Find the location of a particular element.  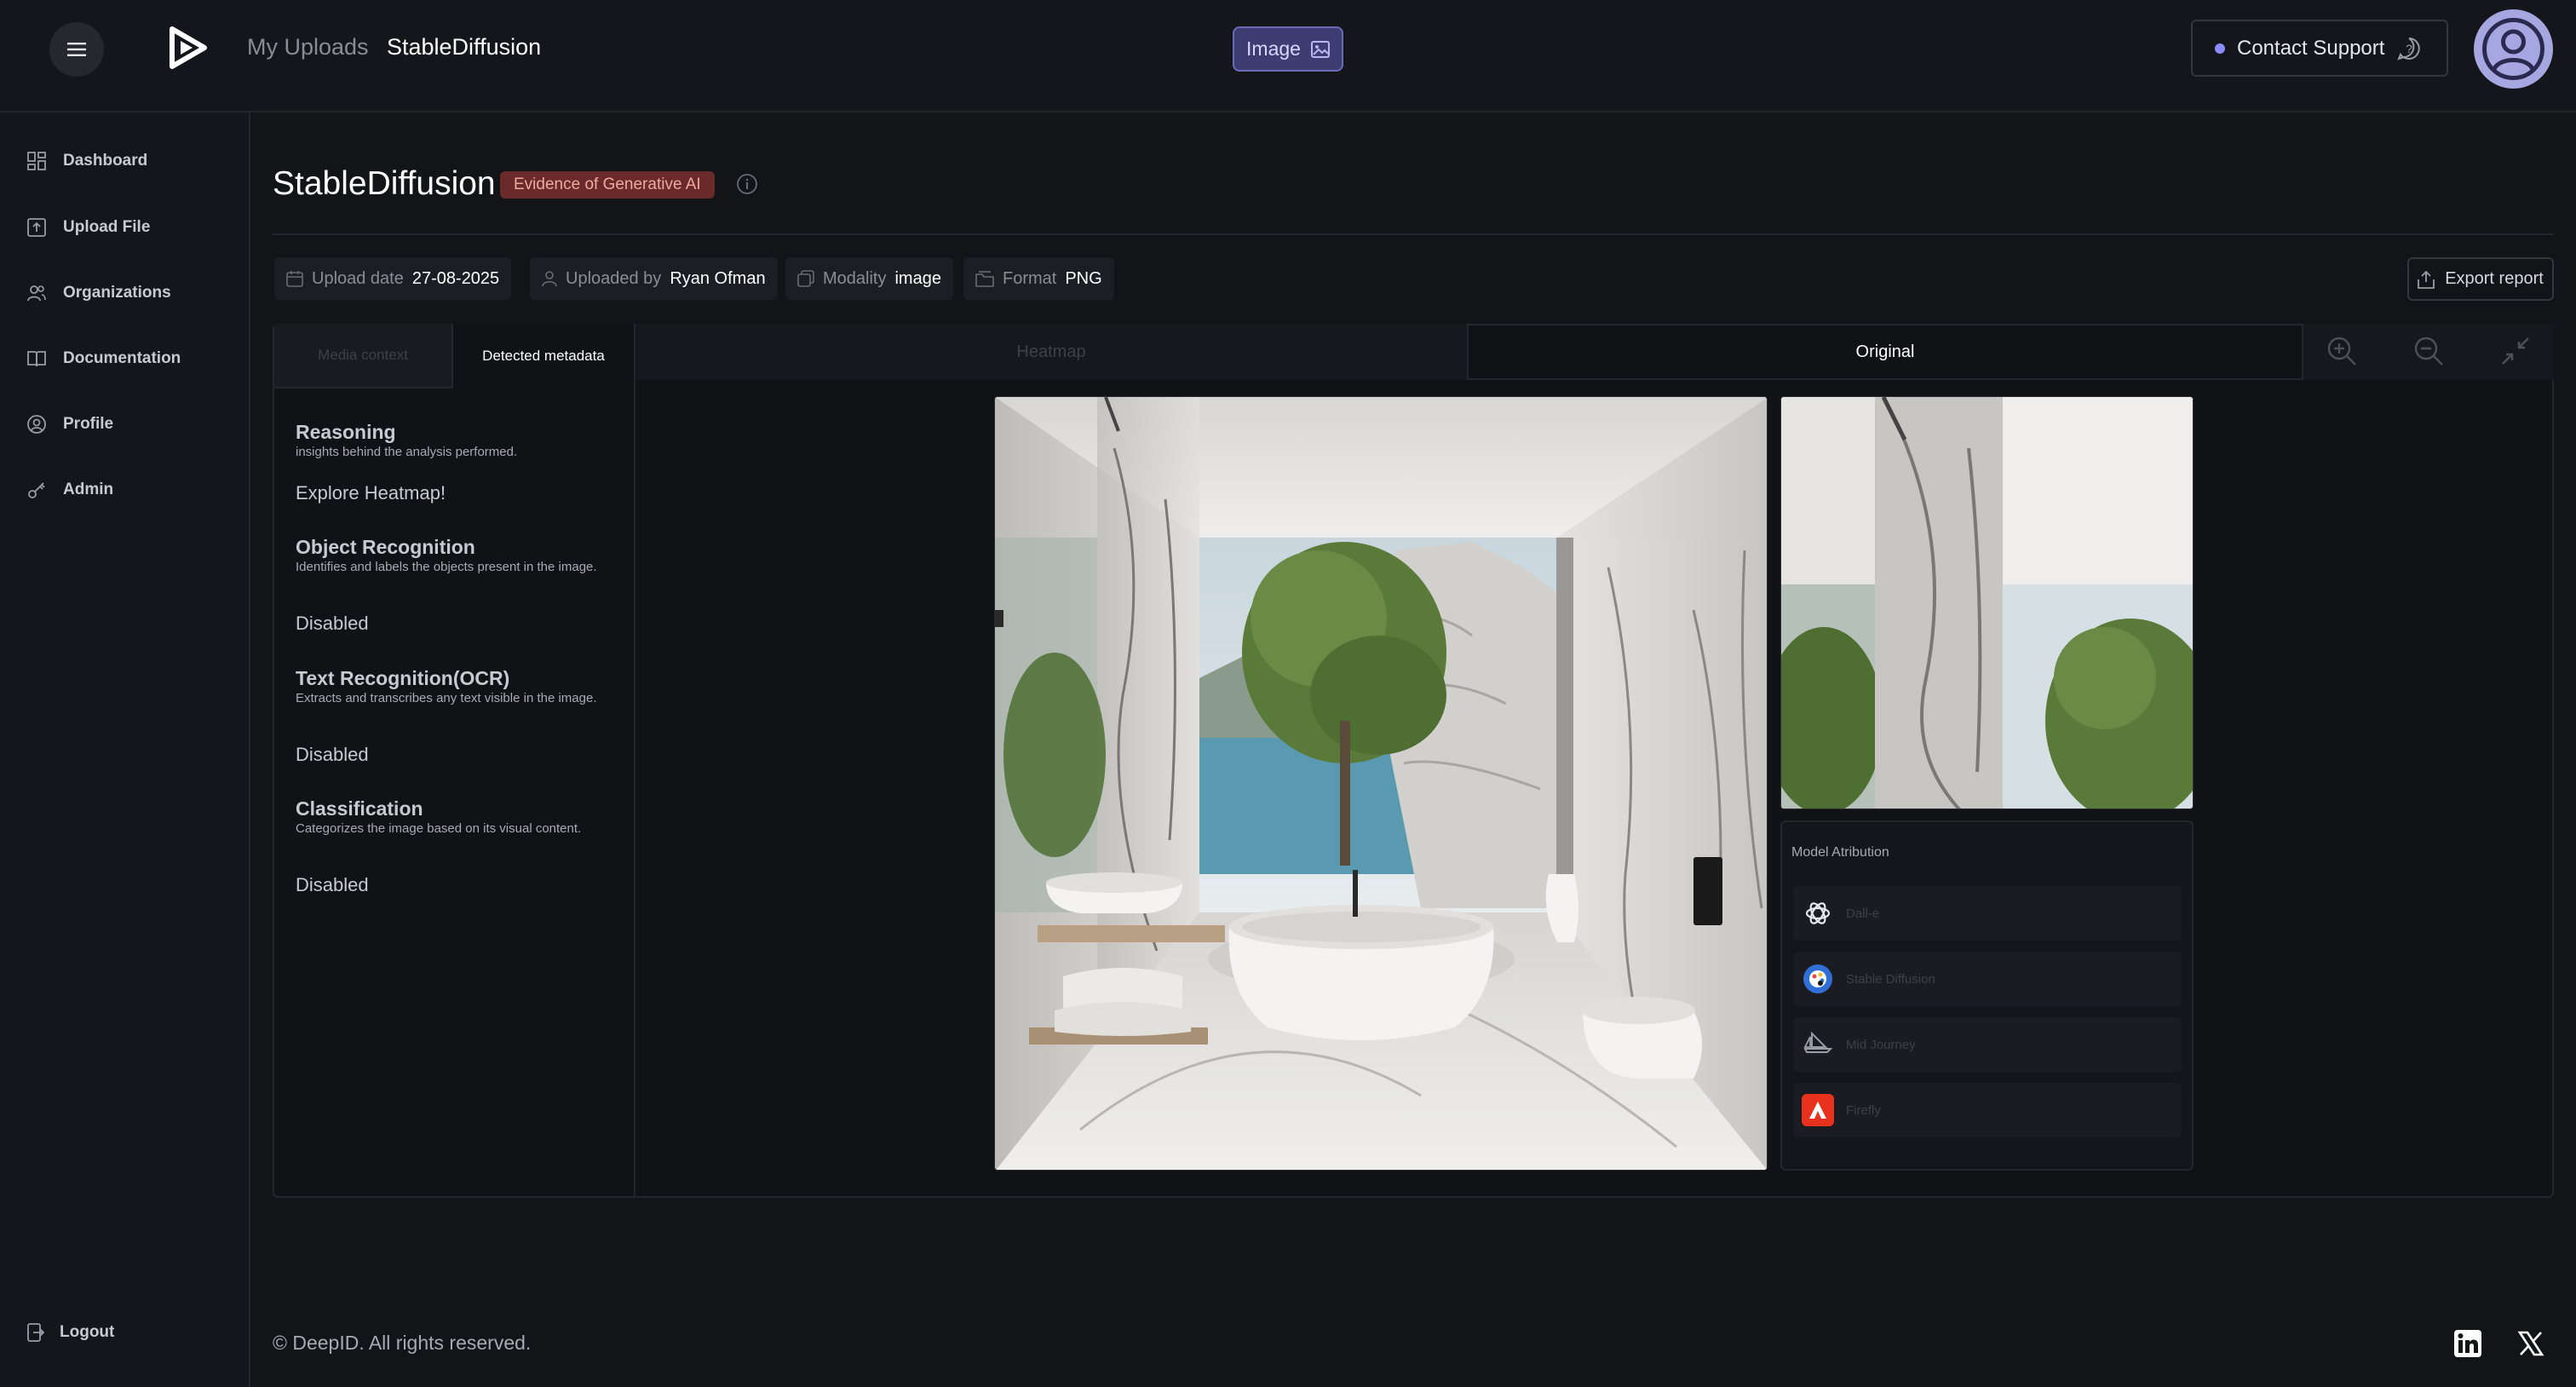

user-icon is located at coordinates (549, 279).